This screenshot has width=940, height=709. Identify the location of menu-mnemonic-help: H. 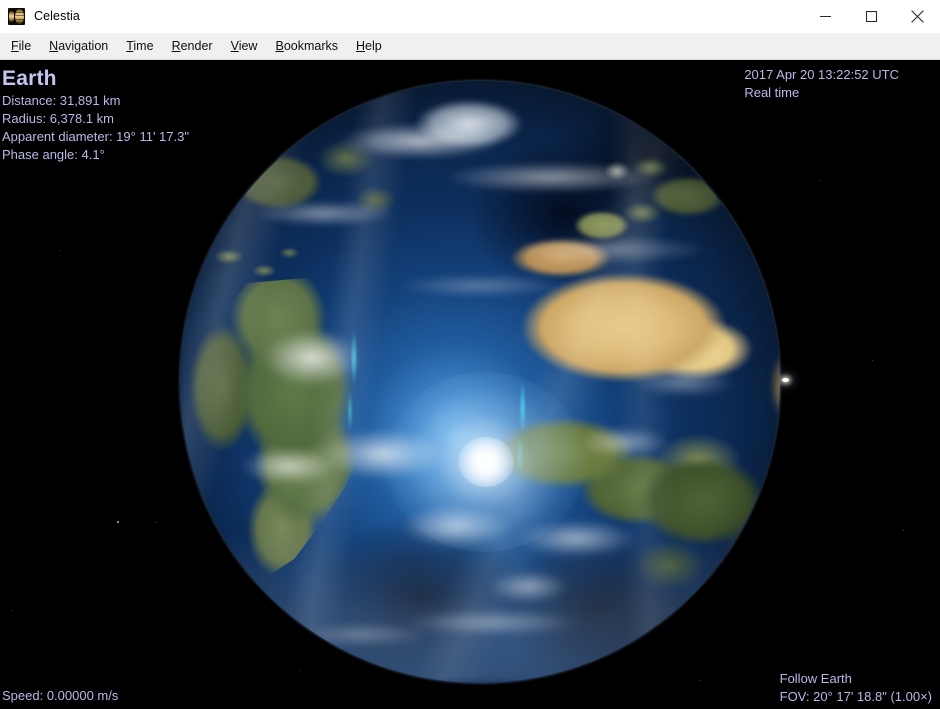
(361, 45).